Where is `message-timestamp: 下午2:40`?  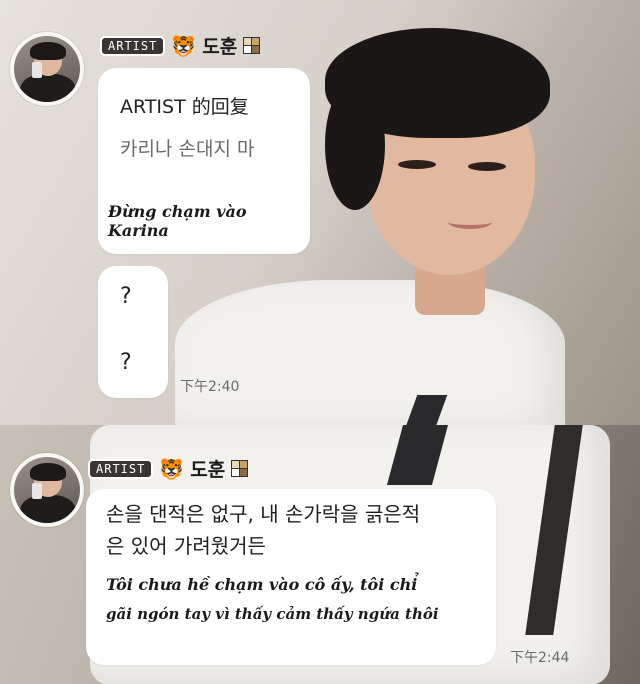 message-timestamp: 下午2:40 is located at coordinates (210, 387).